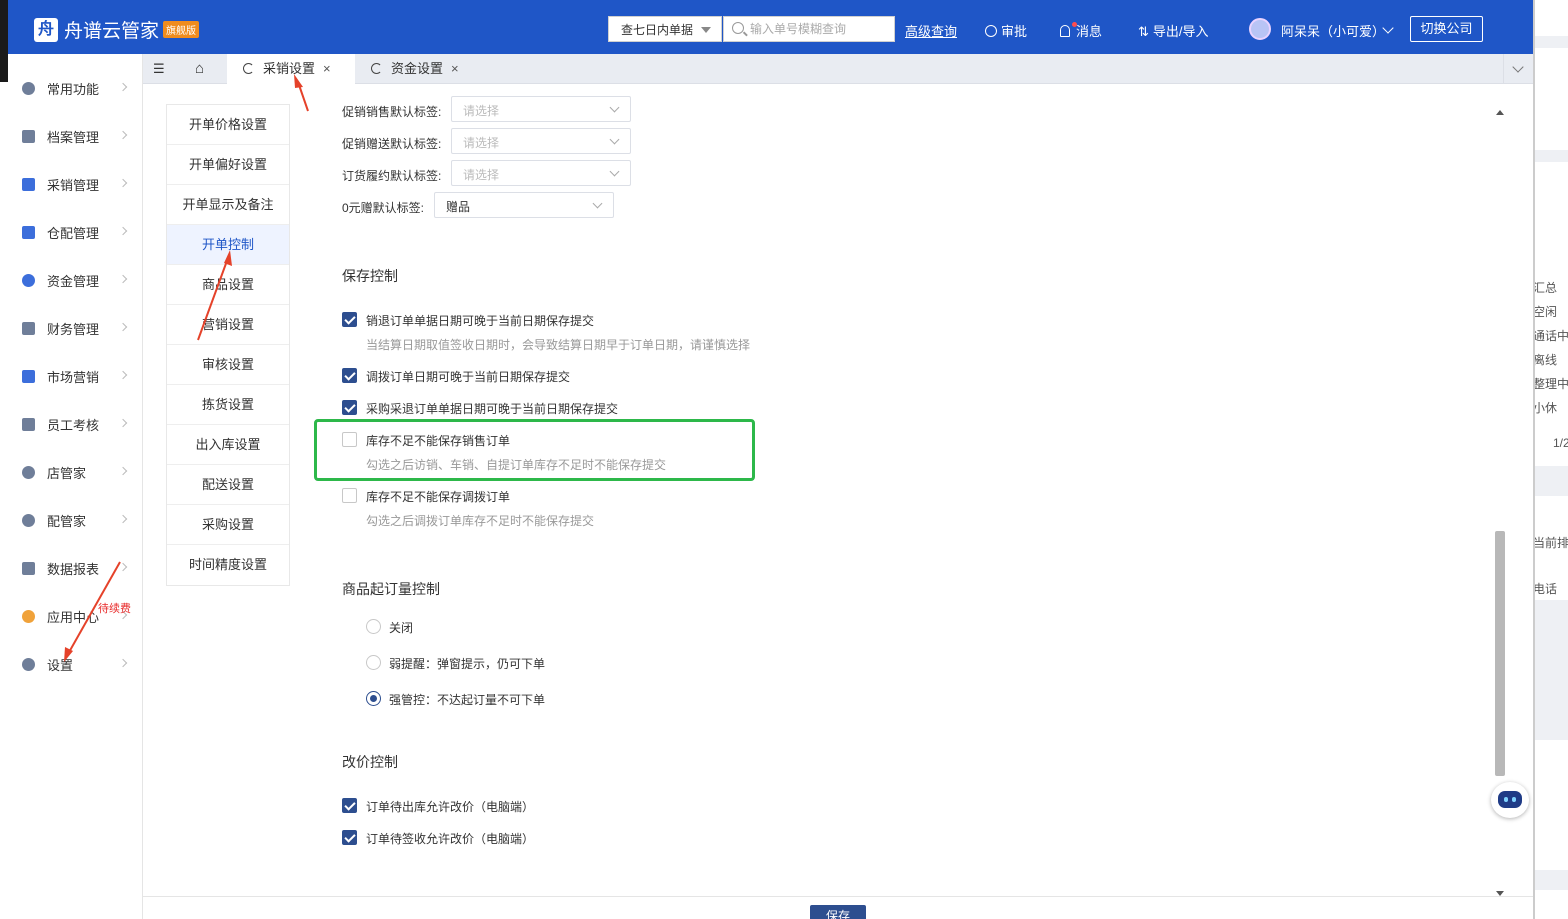 This screenshot has height=919, width=1568. What do you see at coordinates (228, 525) in the screenshot?
I see `subnav-item: 采购设置` at bounding box center [228, 525].